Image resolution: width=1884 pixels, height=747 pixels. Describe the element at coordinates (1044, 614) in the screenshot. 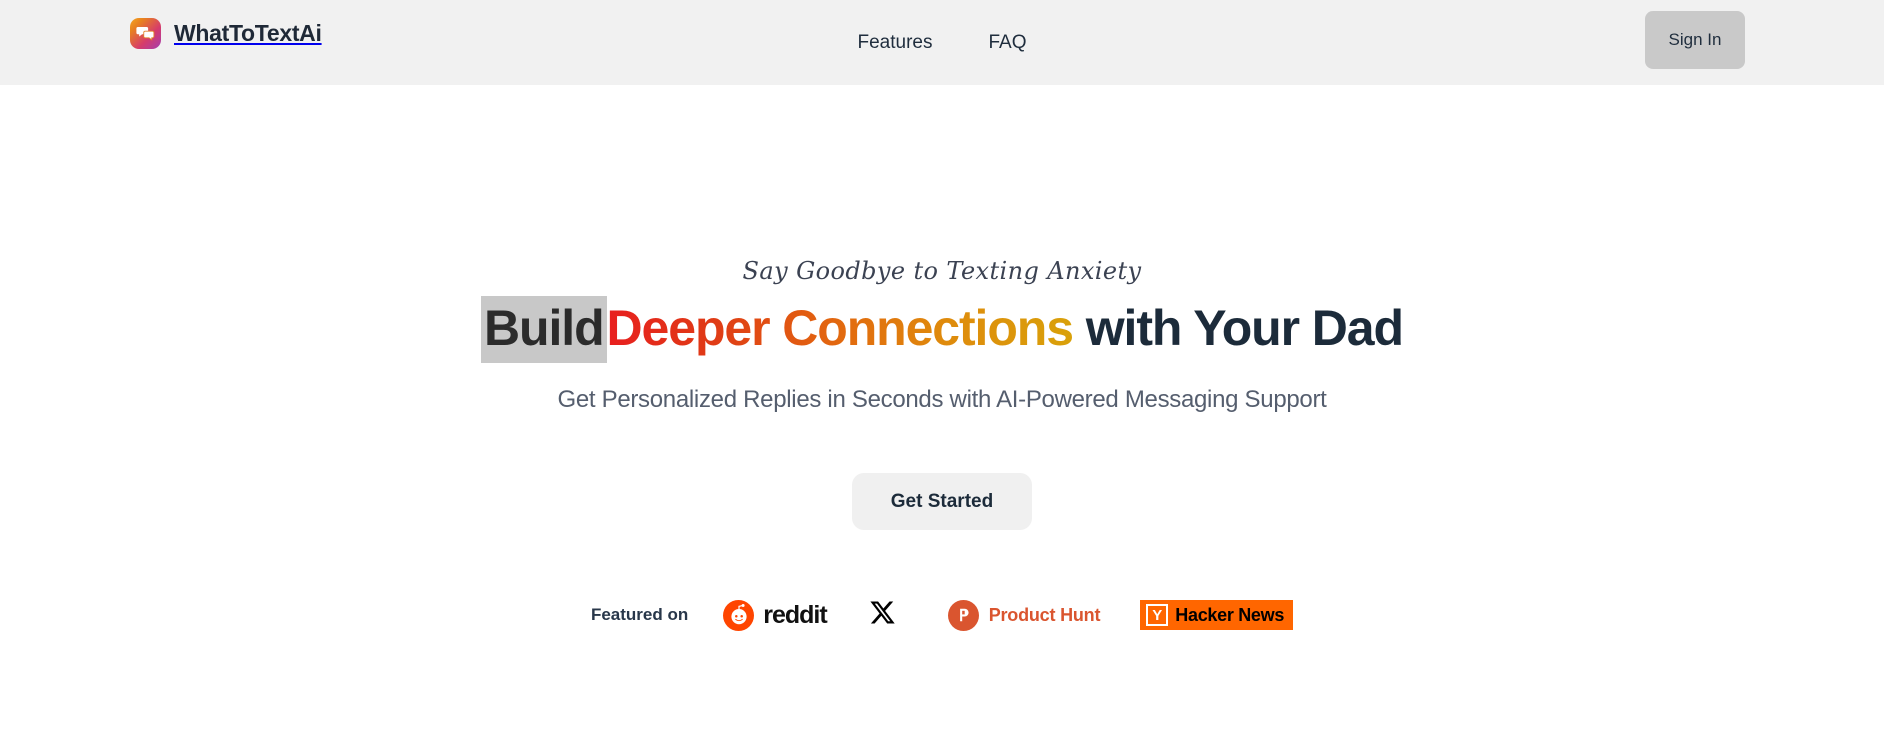

I see `product-hunt-wordmark: Product Hunt` at that location.